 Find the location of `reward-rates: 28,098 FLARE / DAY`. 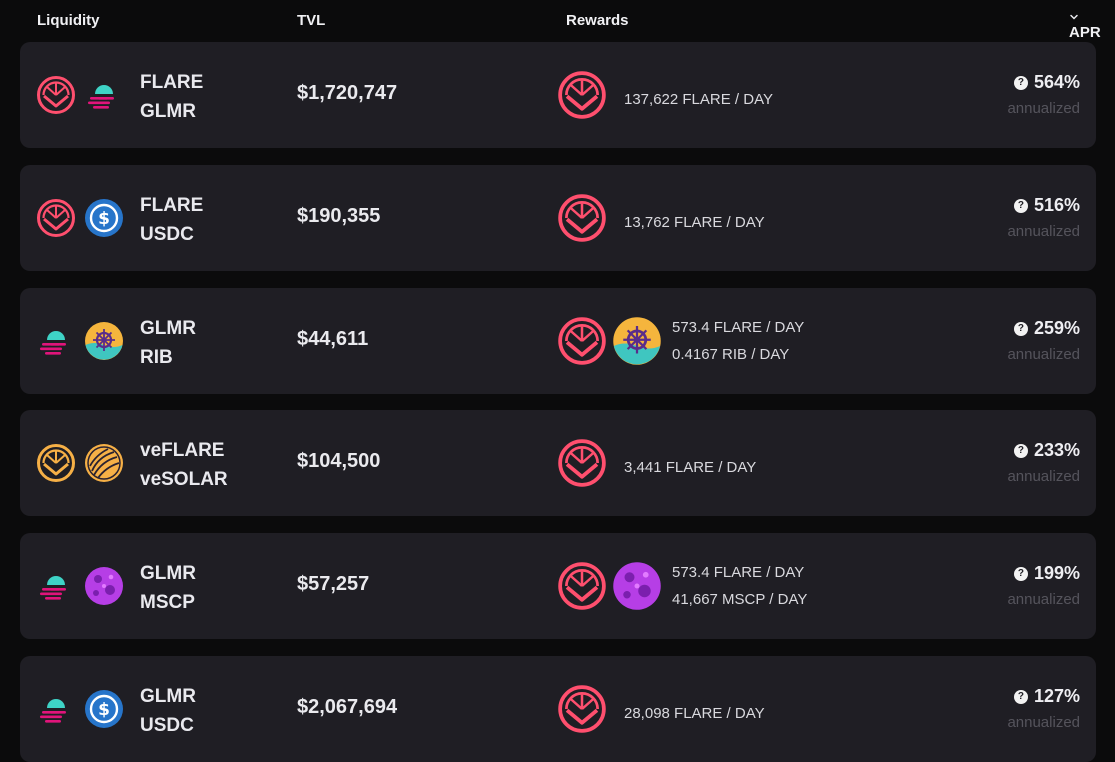

reward-rates: 28,098 FLARE / DAY is located at coordinates (694, 713).